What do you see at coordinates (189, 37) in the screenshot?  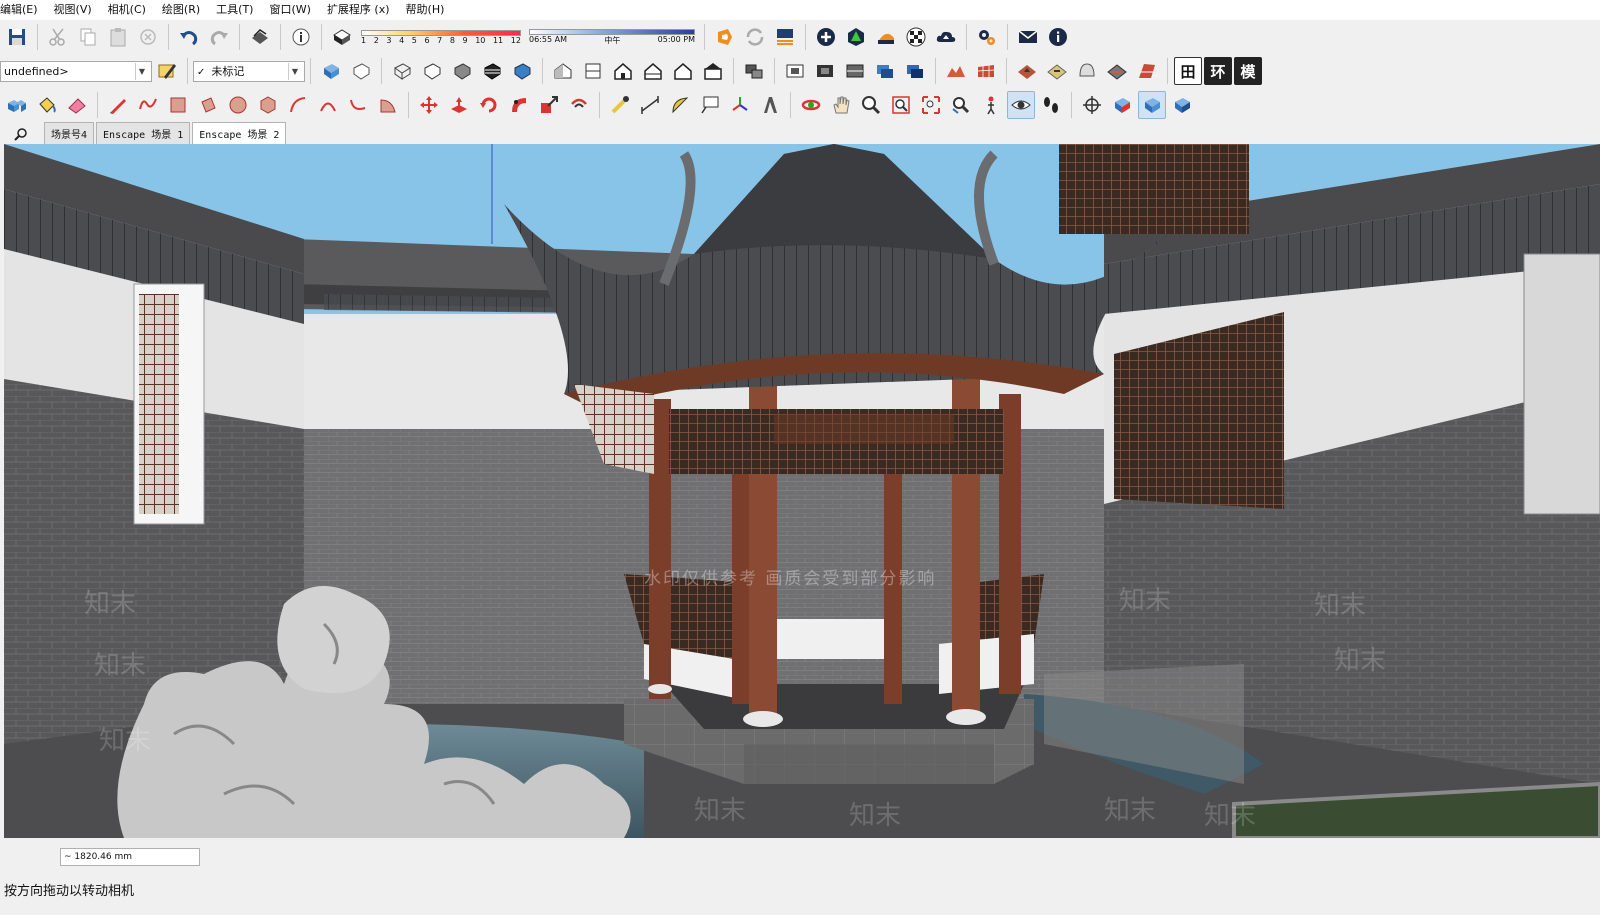 I see `undo-button` at bounding box center [189, 37].